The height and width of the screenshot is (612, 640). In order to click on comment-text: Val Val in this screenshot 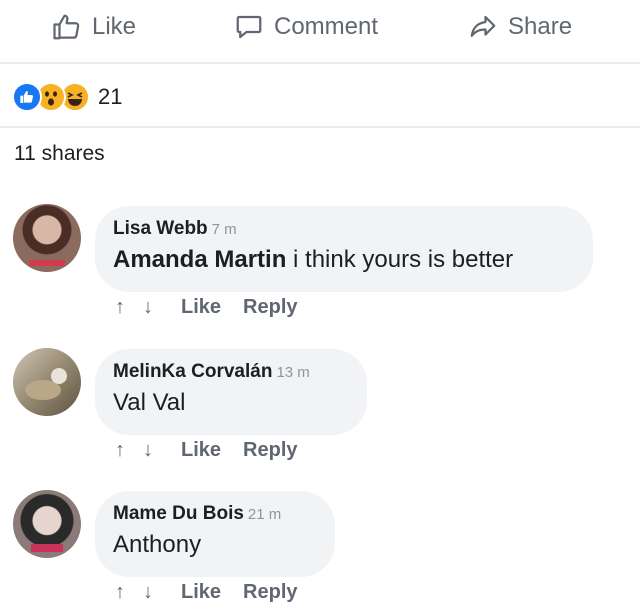, I will do `click(149, 402)`.